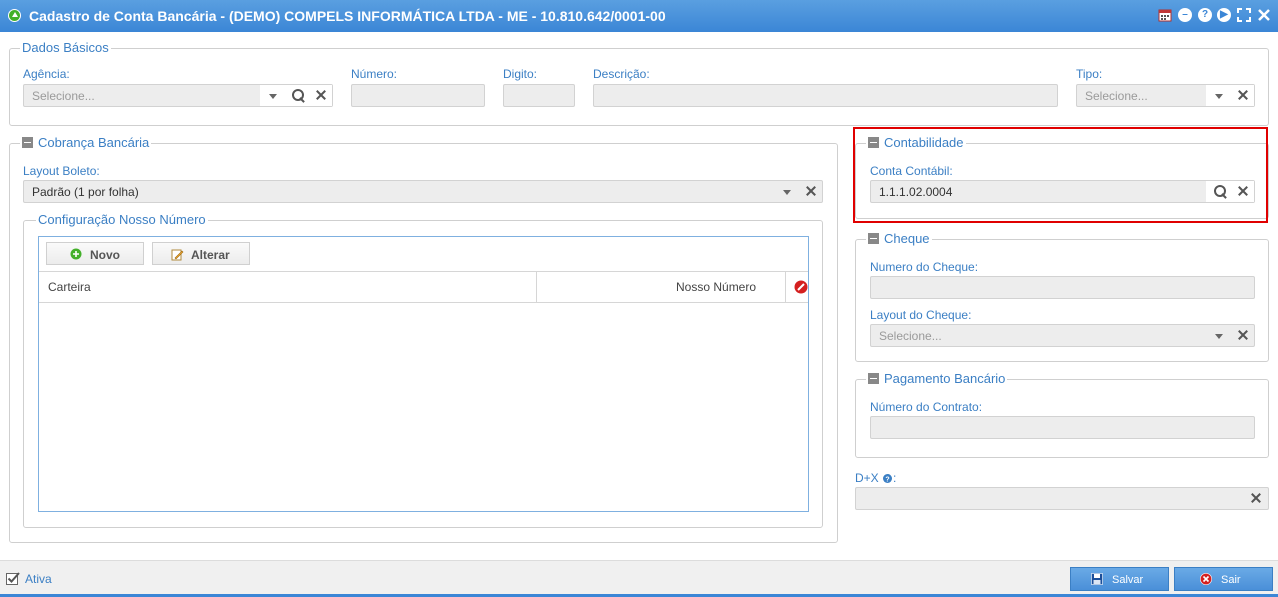  What do you see at coordinates (1231, 580) in the screenshot?
I see `sair-label: Sair` at bounding box center [1231, 580].